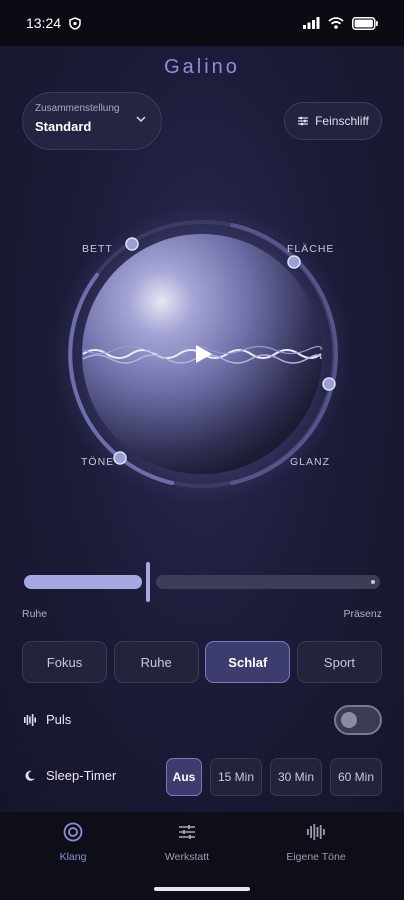 This screenshot has width=404, height=900. Describe the element at coordinates (184, 777) in the screenshot. I see `timer-off: Aus` at that location.